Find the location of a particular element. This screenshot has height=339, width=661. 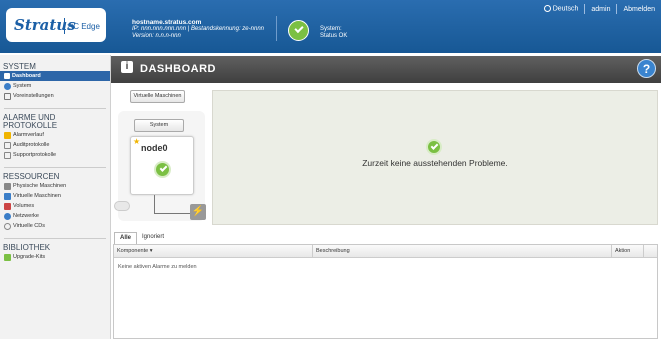

system-label: System: is located at coordinates (331, 29).